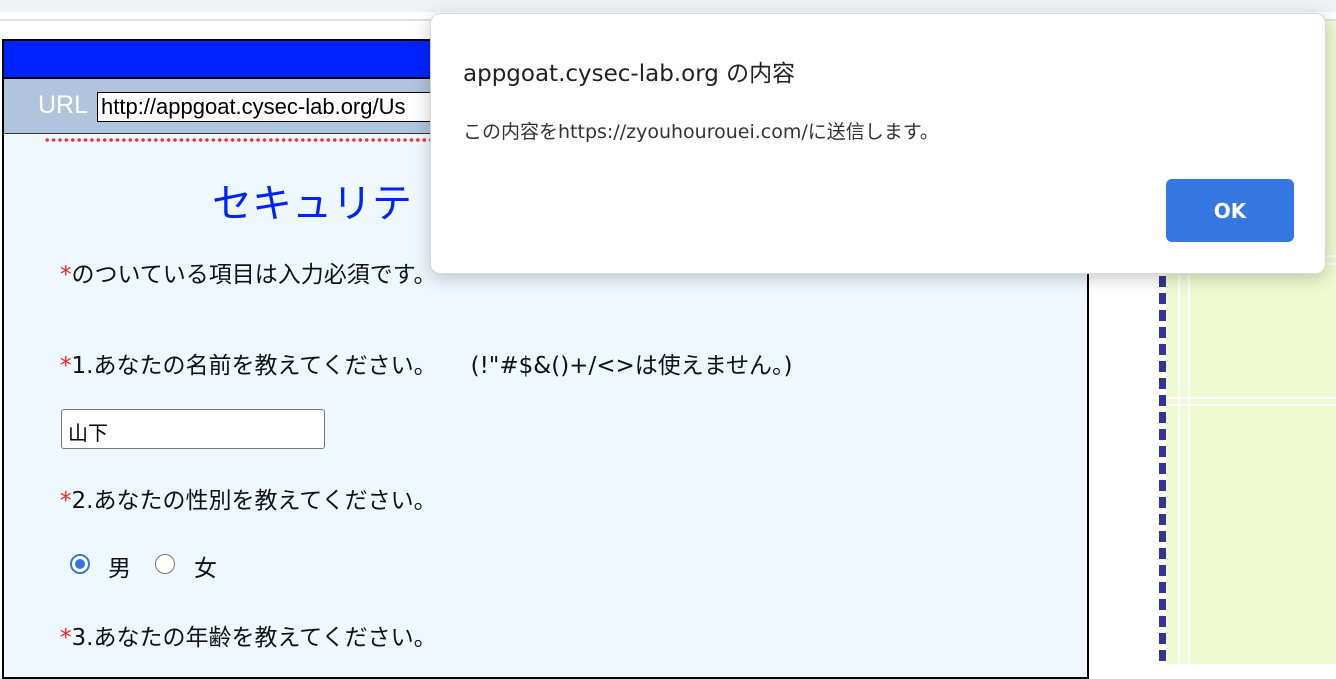 This screenshot has width=1336, height=679. What do you see at coordinates (165, 564) in the screenshot?
I see `gender-radio-female` at bounding box center [165, 564].